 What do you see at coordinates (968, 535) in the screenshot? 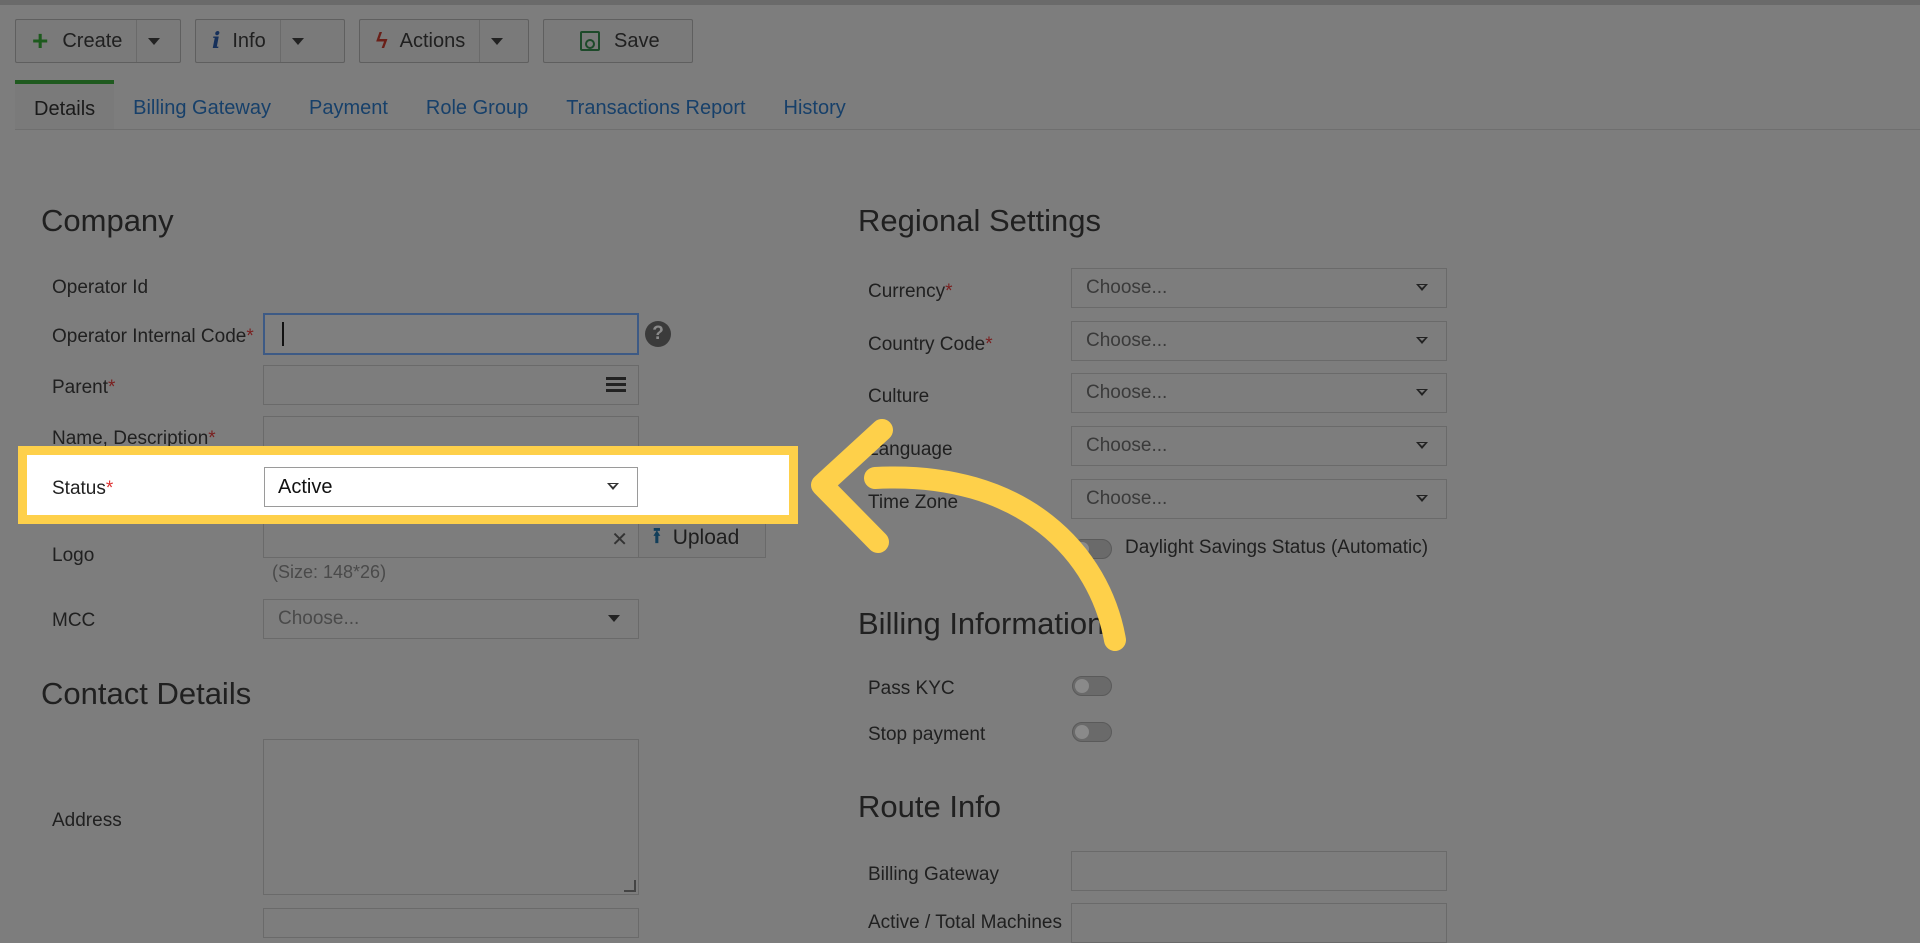
I see `pointer-arrow-icon` at bounding box center [968, 535].